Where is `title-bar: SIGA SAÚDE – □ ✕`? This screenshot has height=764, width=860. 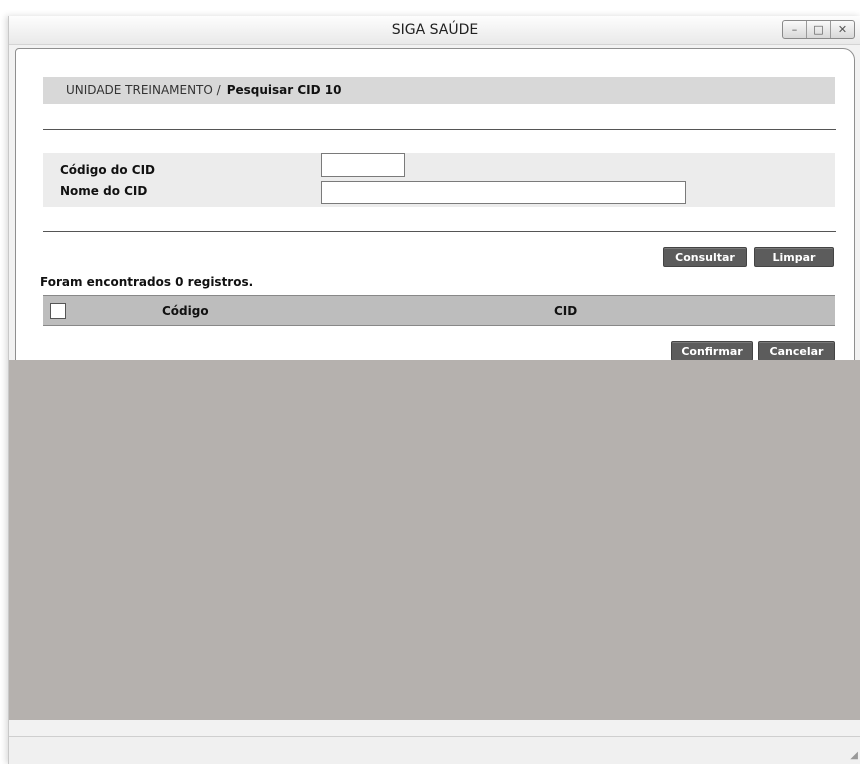 title-bar: SIGA SAÚDE – □ ✕ is located at coordinates (434, 30).